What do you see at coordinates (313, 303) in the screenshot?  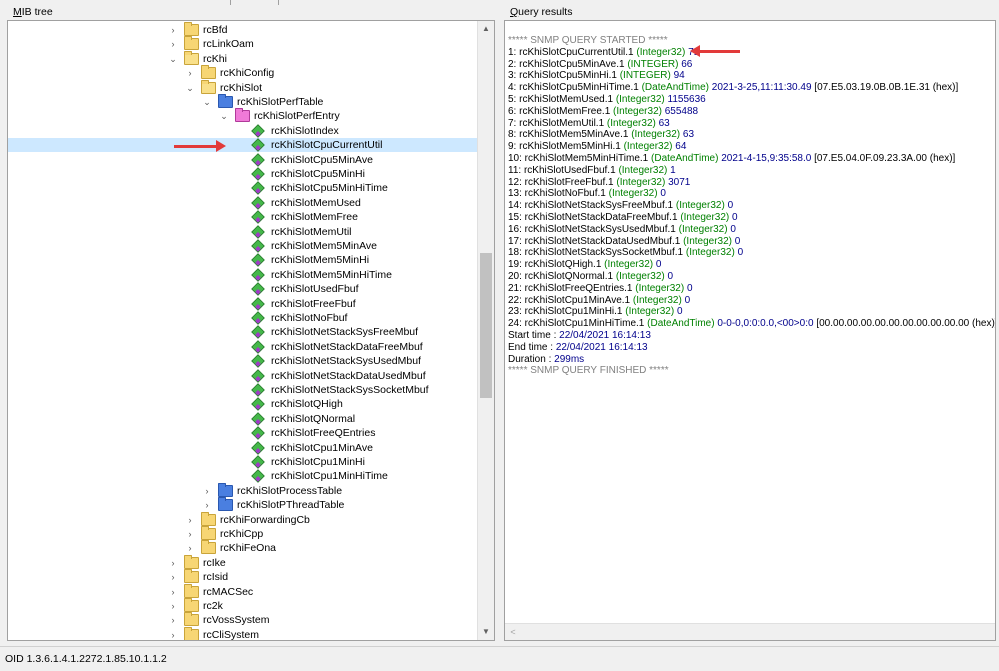 I see `tree-node-label: rcKhiSlotFreeFbuf` at bounding box center [313, 303].